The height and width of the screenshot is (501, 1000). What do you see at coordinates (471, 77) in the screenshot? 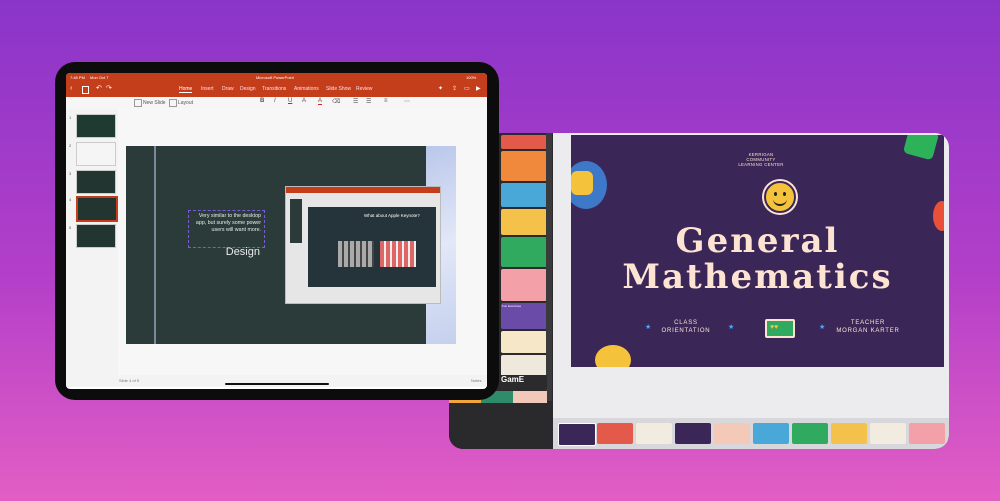
I see `battery-level: 100%` at bounding box center [471, 77].